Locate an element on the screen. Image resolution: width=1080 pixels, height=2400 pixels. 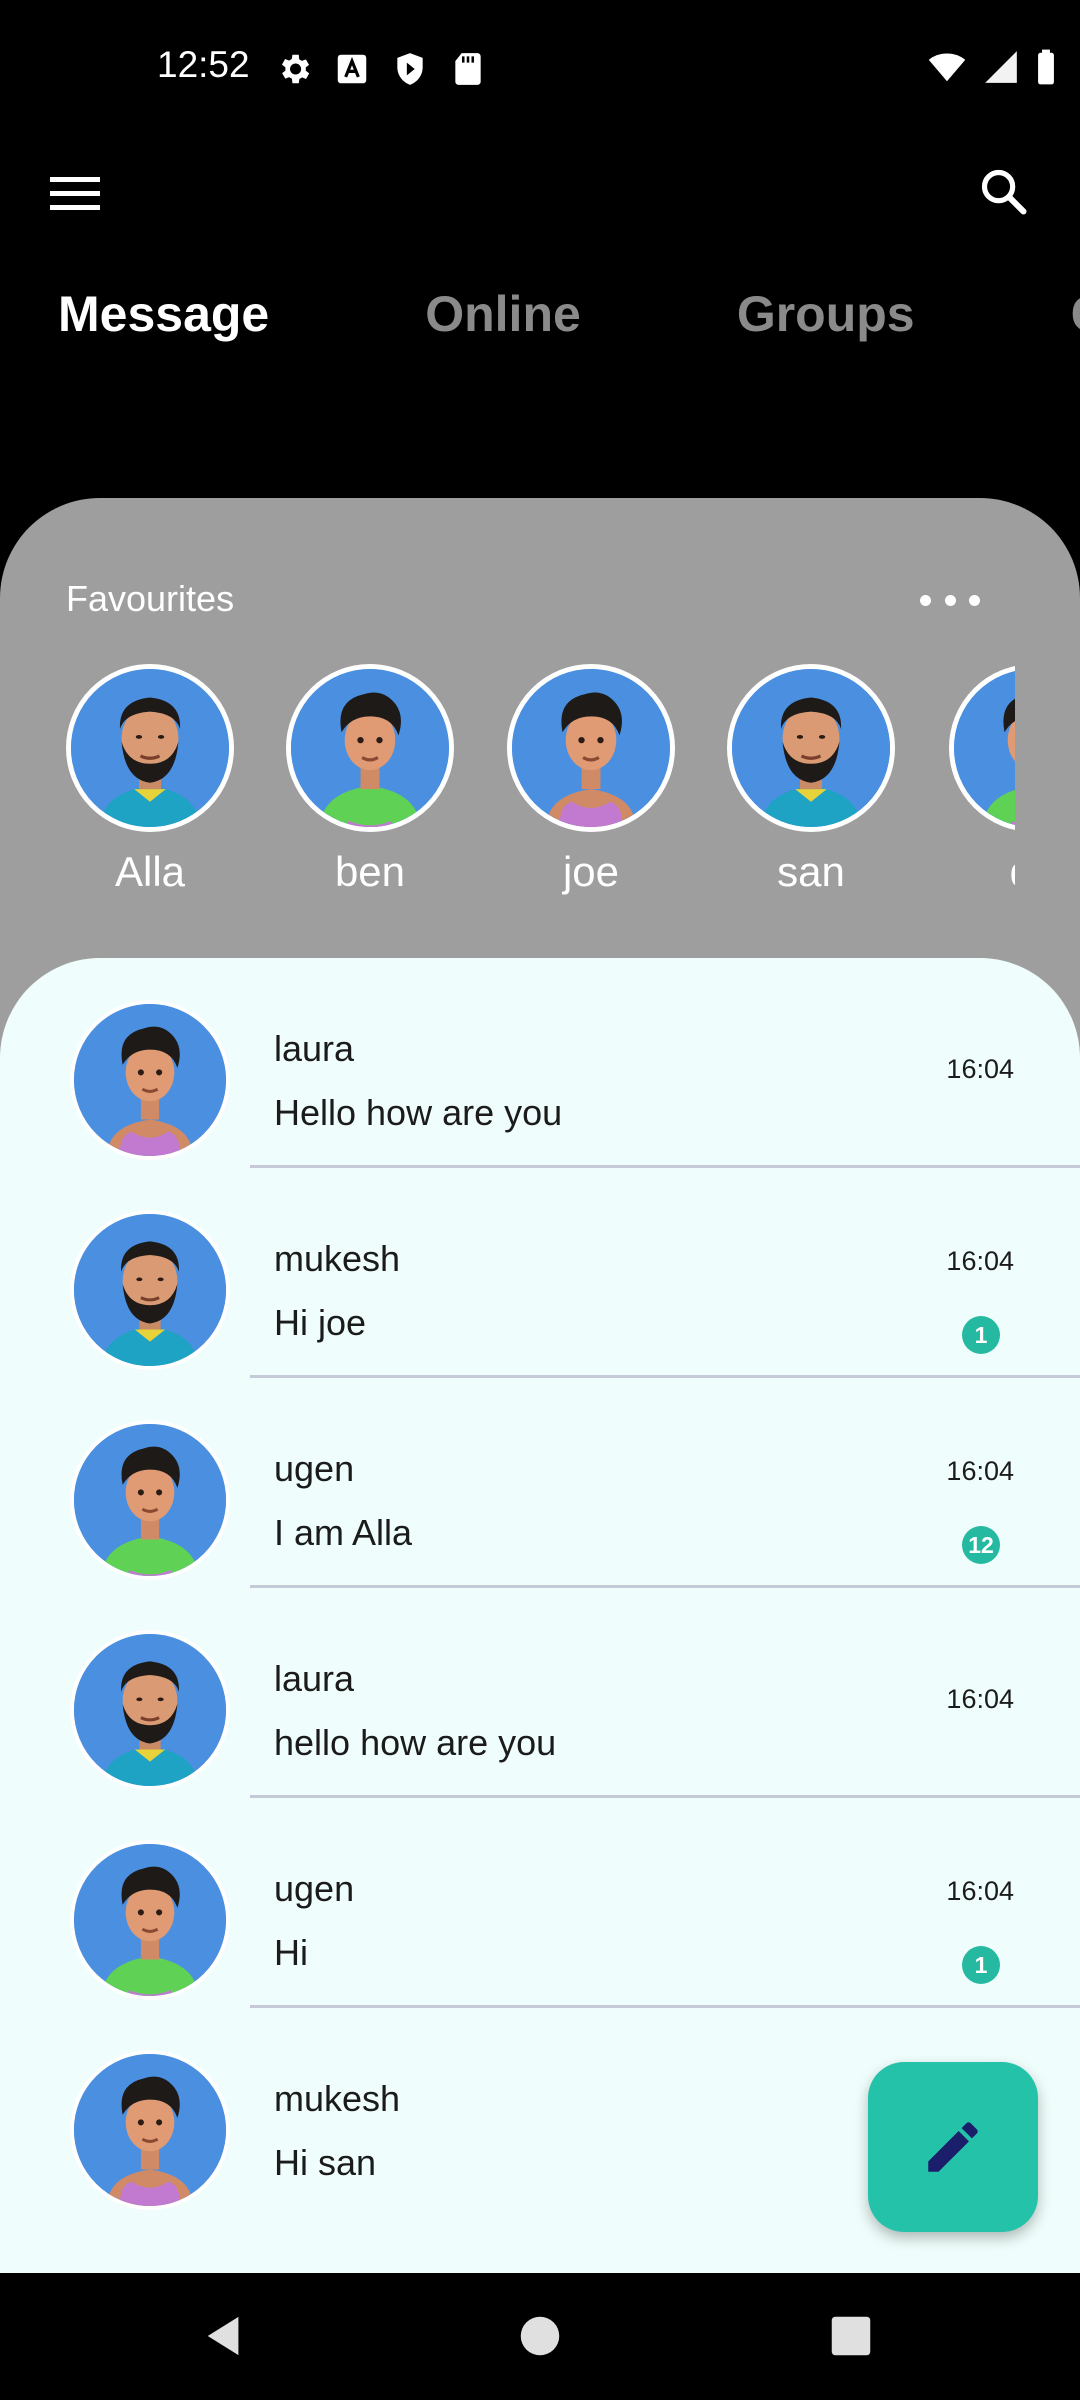
tab-bar: Message Online Groups C is located at coordinates (569, 314).